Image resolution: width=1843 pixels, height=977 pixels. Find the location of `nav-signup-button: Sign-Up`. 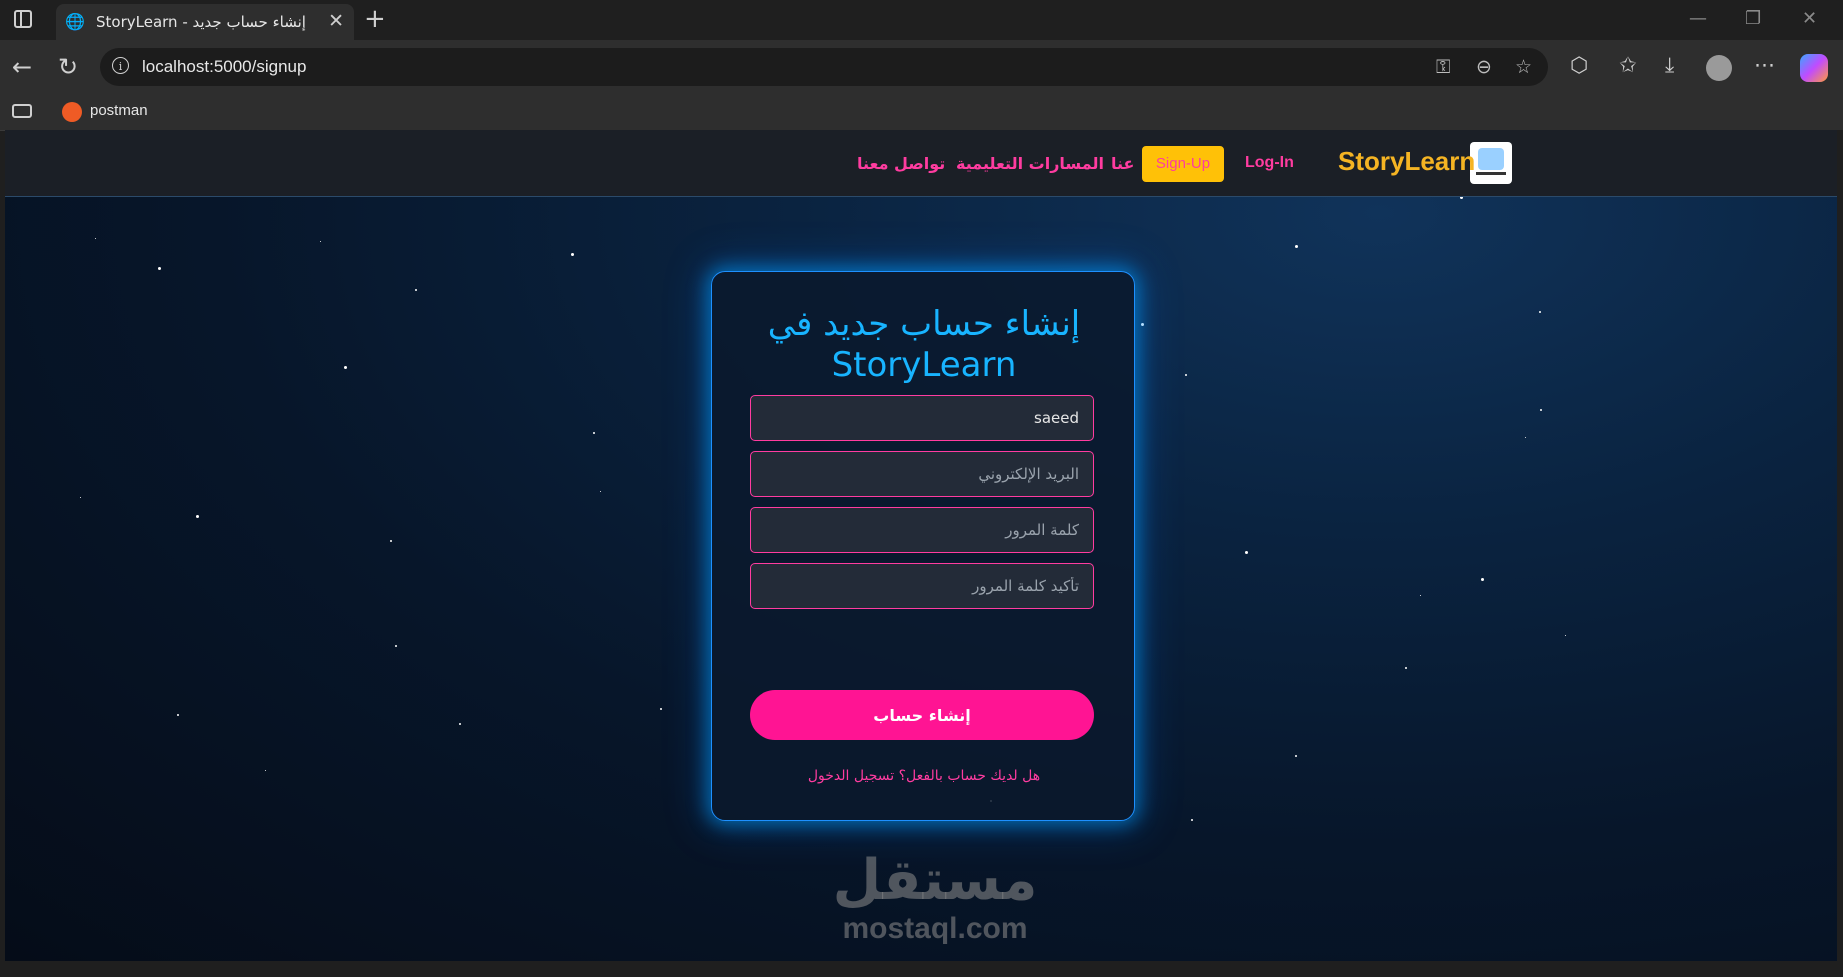

nav-signup-button: Sign-Up is located at coordinates (1183, 164).